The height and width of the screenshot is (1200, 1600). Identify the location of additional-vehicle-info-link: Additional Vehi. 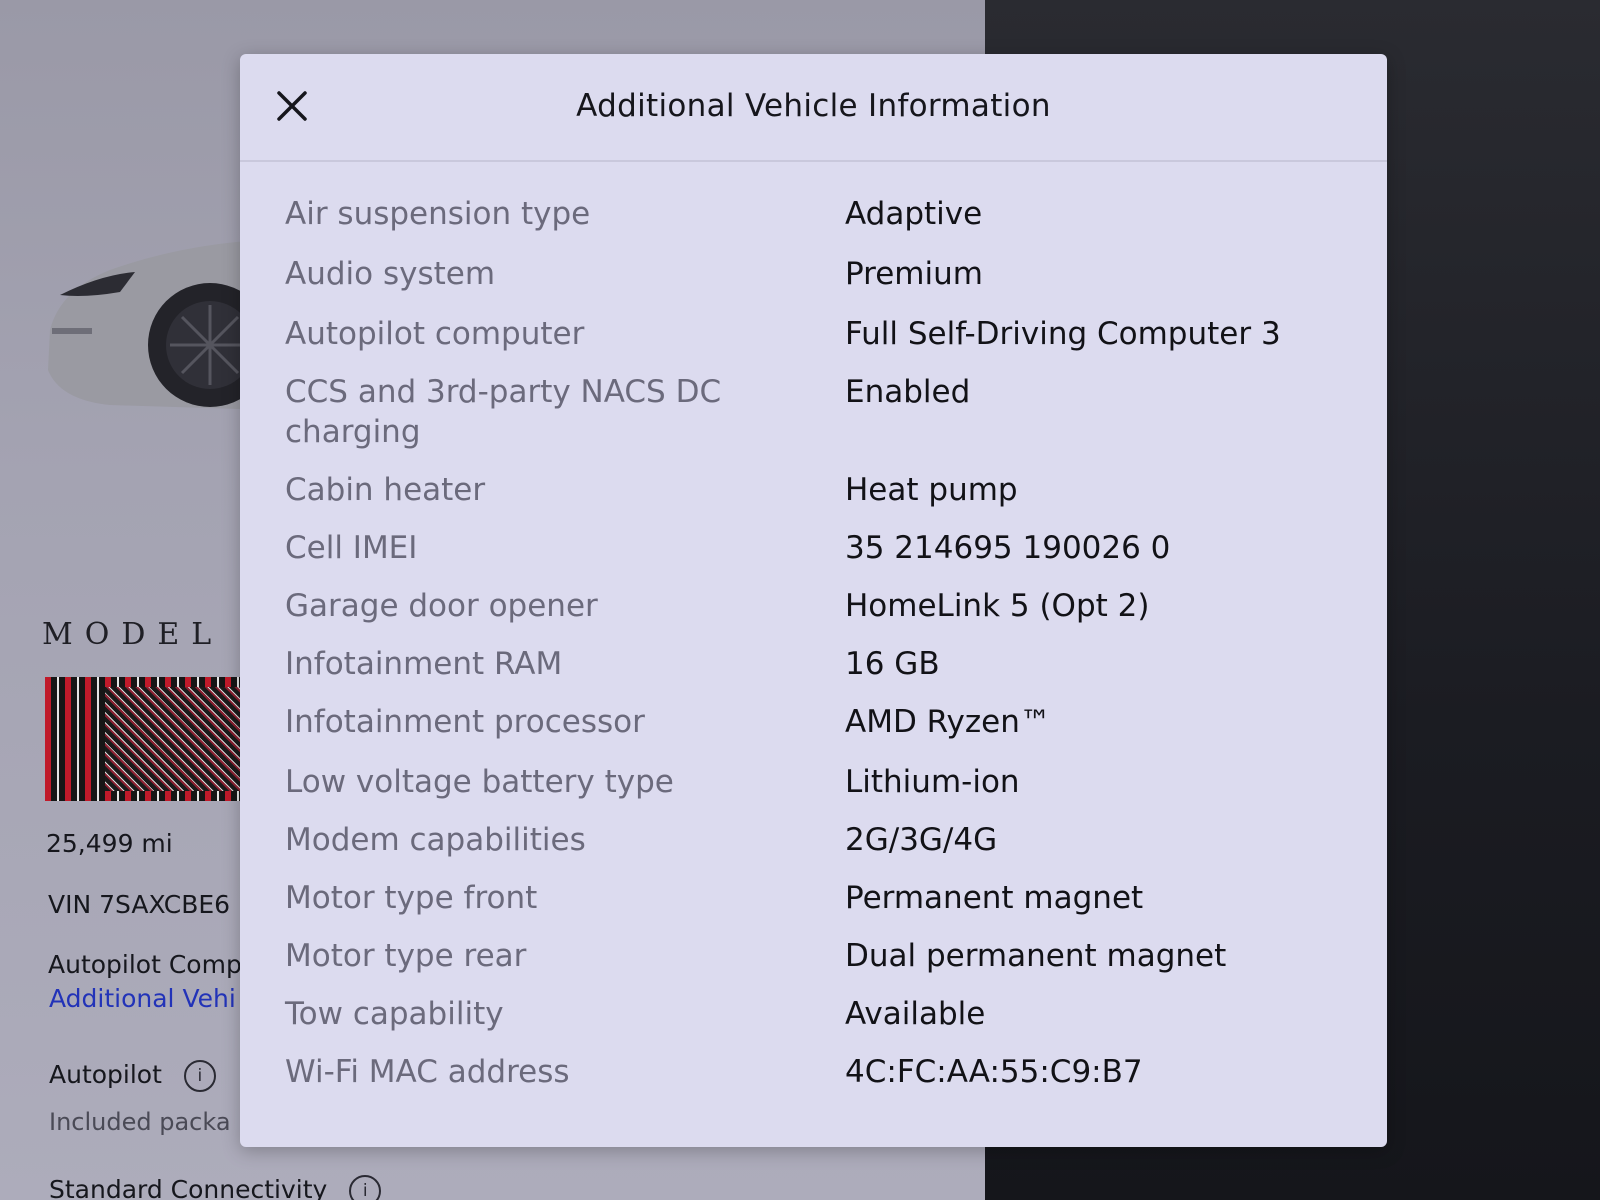
(142, 998).